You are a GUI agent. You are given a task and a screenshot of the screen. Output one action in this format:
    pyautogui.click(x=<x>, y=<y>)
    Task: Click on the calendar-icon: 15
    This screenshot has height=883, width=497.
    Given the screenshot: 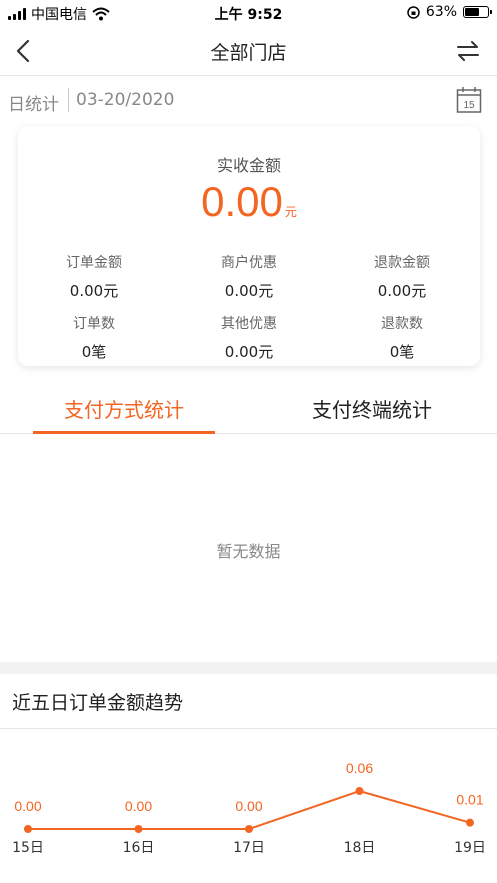 What is the action you would take?
    pyautogui.click(x=469, y=100)
    